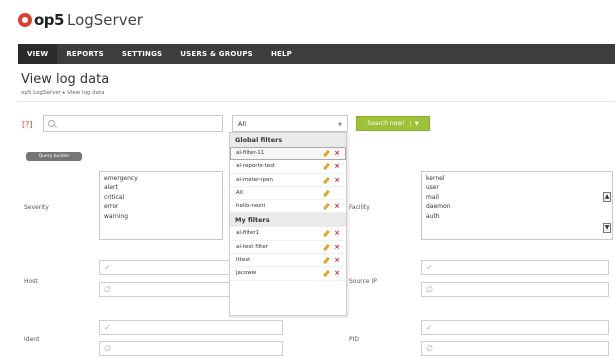 The width and height of the screenshot is (615, 360). What do you see at coordinates (288, 248) in the screenshot?
I see `filter-menu-item: al-test filter ×` at bounding box center [288, 248].